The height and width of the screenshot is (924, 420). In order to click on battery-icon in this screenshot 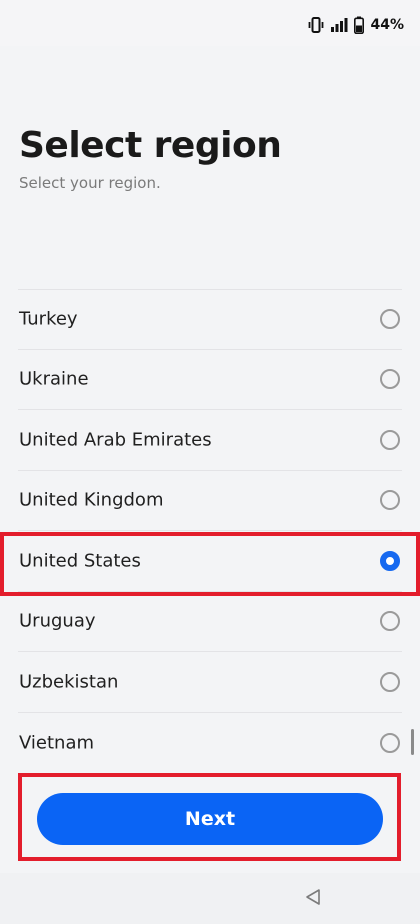, I will do `click(359, 25)`.